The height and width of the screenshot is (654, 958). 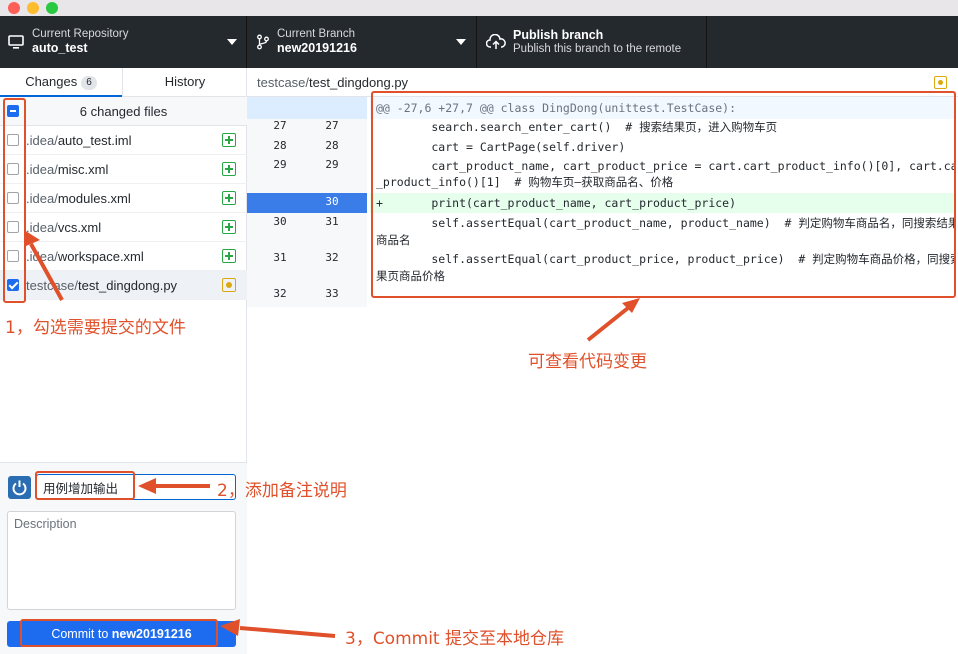 I want to click on new-line-number: 28, so click(x=332, y=145).